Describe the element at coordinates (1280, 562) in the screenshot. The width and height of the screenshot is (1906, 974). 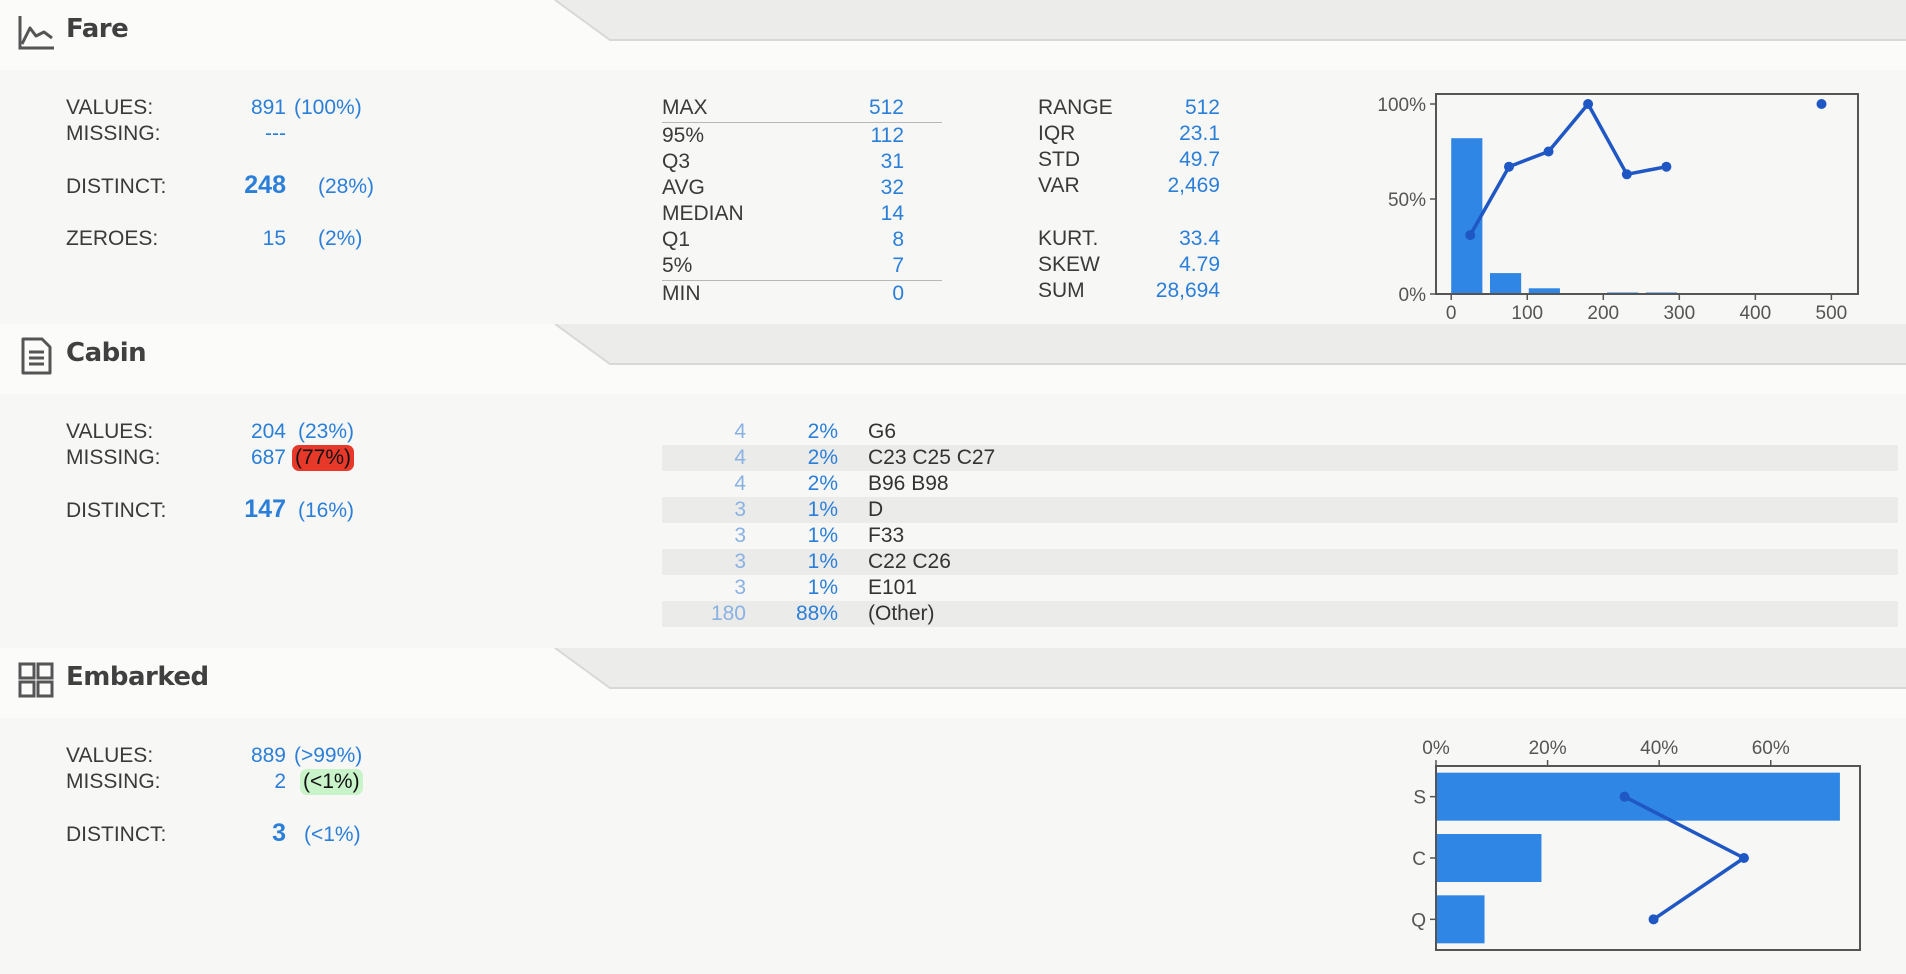
I see `frequency-row: 3 1% C22 C26` at that location.